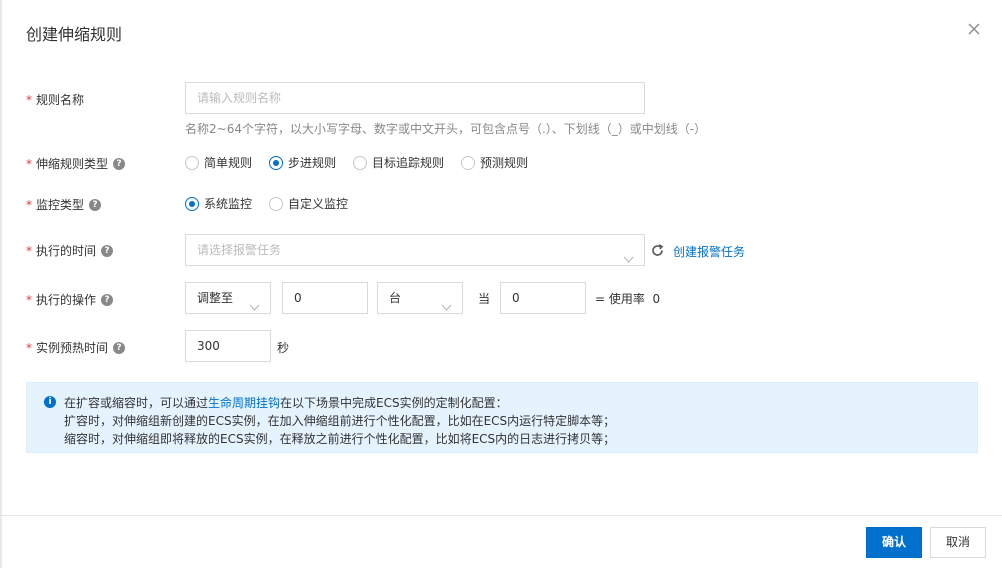 Image resolution: width=1002 pixels, height=568 pixels. Describe the element at coordinates (302, 162) in the screenshot. I see `radio-step-rule: 步进规则` at that location.